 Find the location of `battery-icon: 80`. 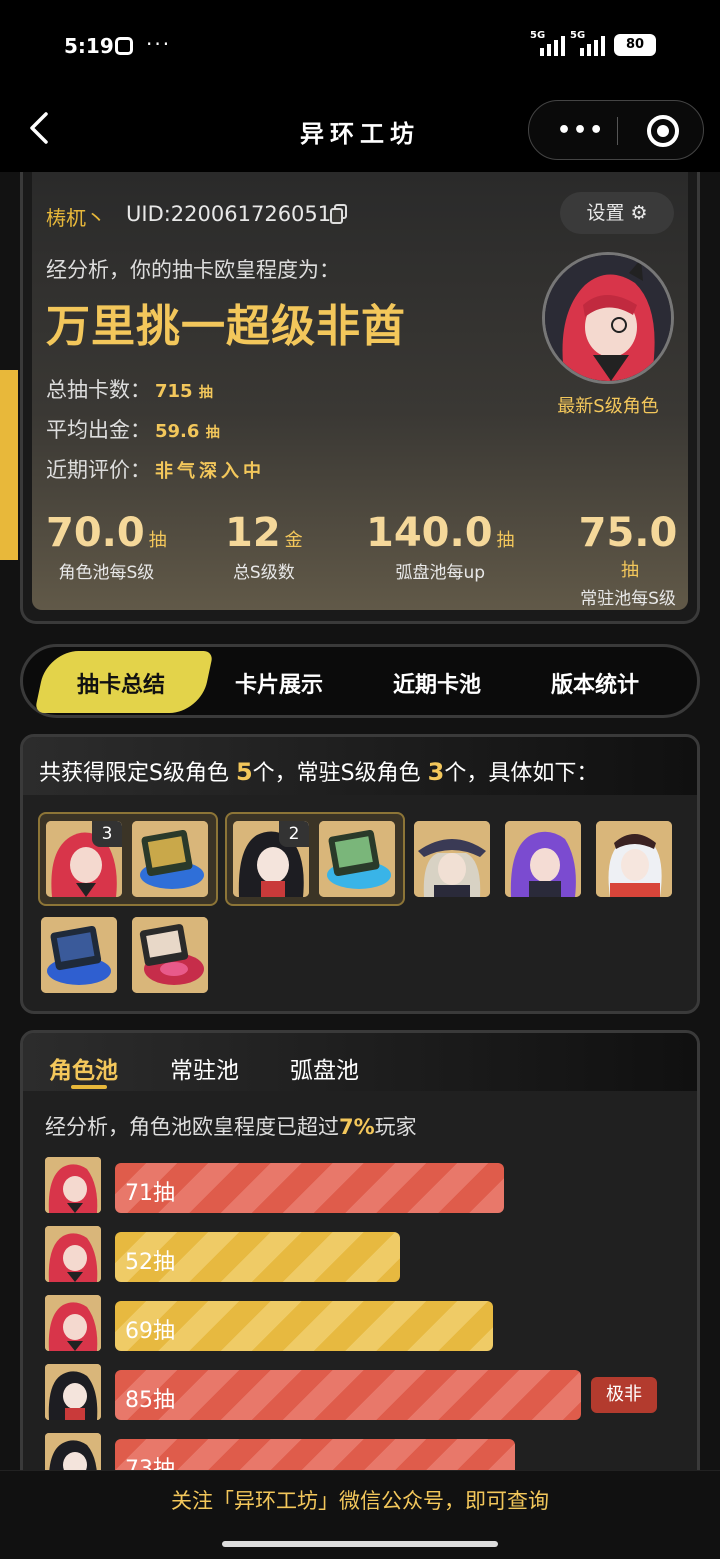

battery-icon: 80 is located at coordinates (635, 45).